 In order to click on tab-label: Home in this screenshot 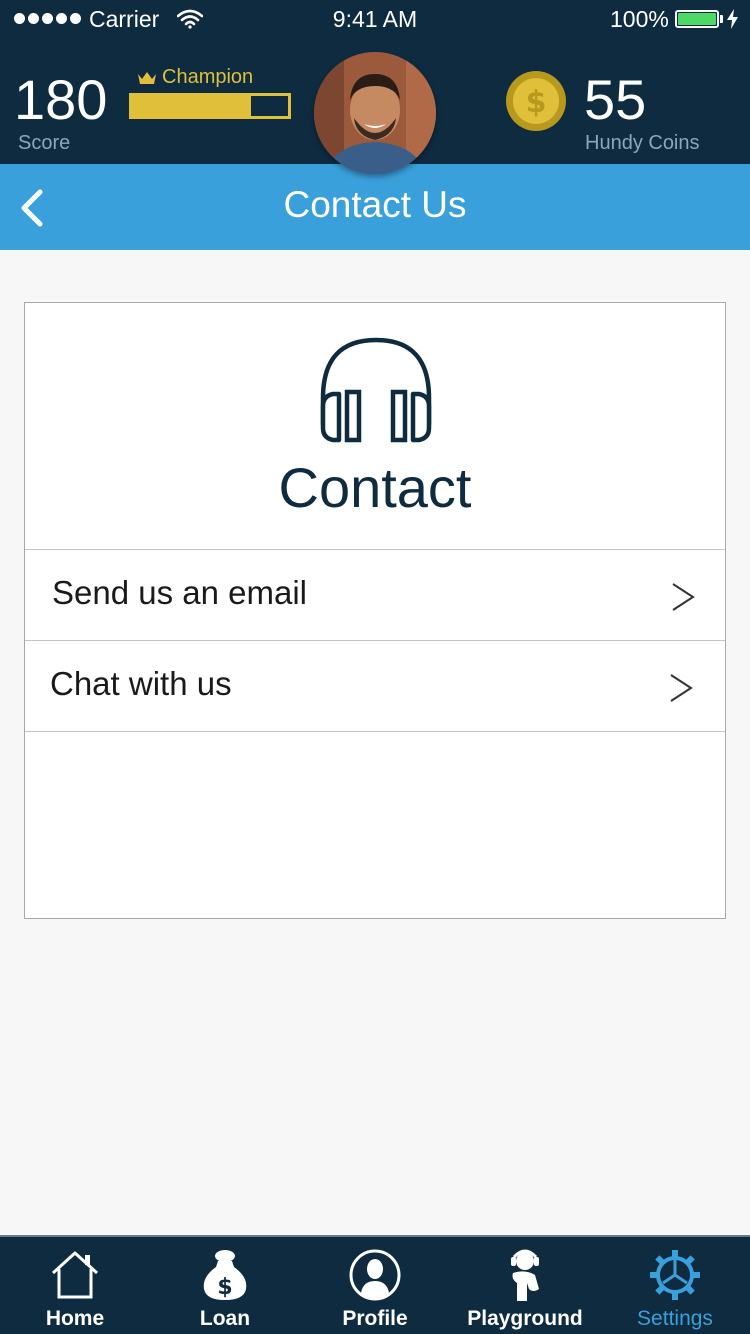, I will do `click(75, 1318)`.